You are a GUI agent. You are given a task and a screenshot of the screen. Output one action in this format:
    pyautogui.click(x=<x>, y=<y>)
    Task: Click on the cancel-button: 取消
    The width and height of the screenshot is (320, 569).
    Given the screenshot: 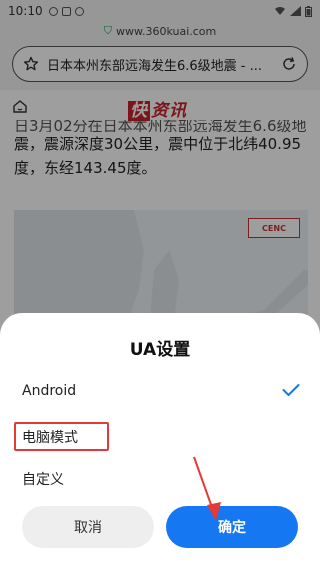 What is the action you would take?
    pyautogui.click(x=88, y=527)
    